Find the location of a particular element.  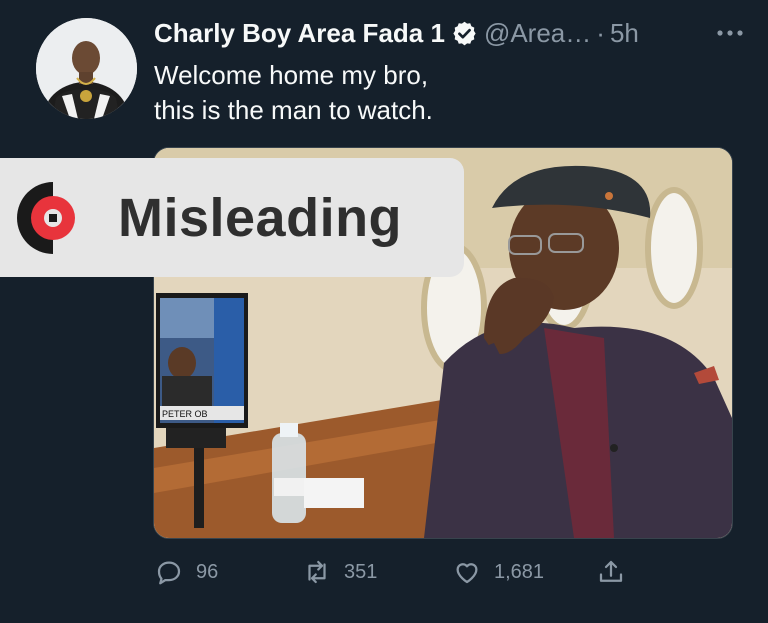

retweet-button: 351 is located at coordinates (339, 572).